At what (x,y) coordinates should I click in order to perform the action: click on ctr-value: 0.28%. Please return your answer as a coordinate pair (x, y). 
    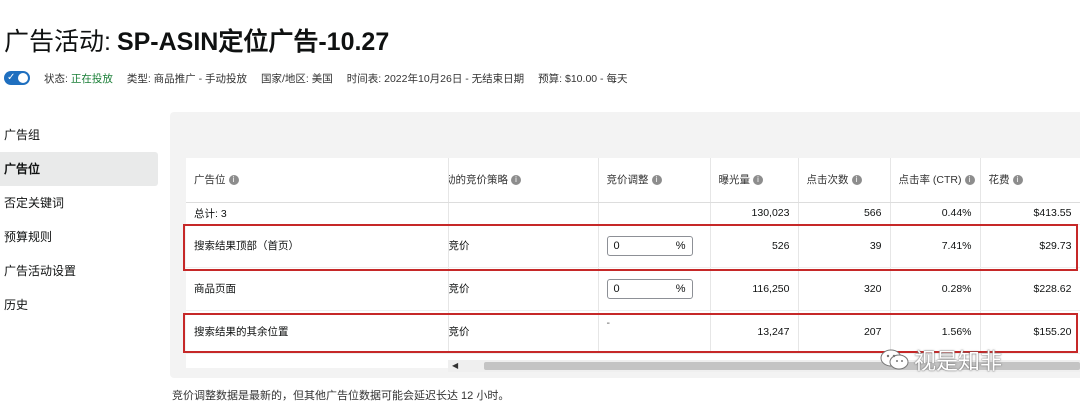
    Looking at the image, I should click on (935, 289).